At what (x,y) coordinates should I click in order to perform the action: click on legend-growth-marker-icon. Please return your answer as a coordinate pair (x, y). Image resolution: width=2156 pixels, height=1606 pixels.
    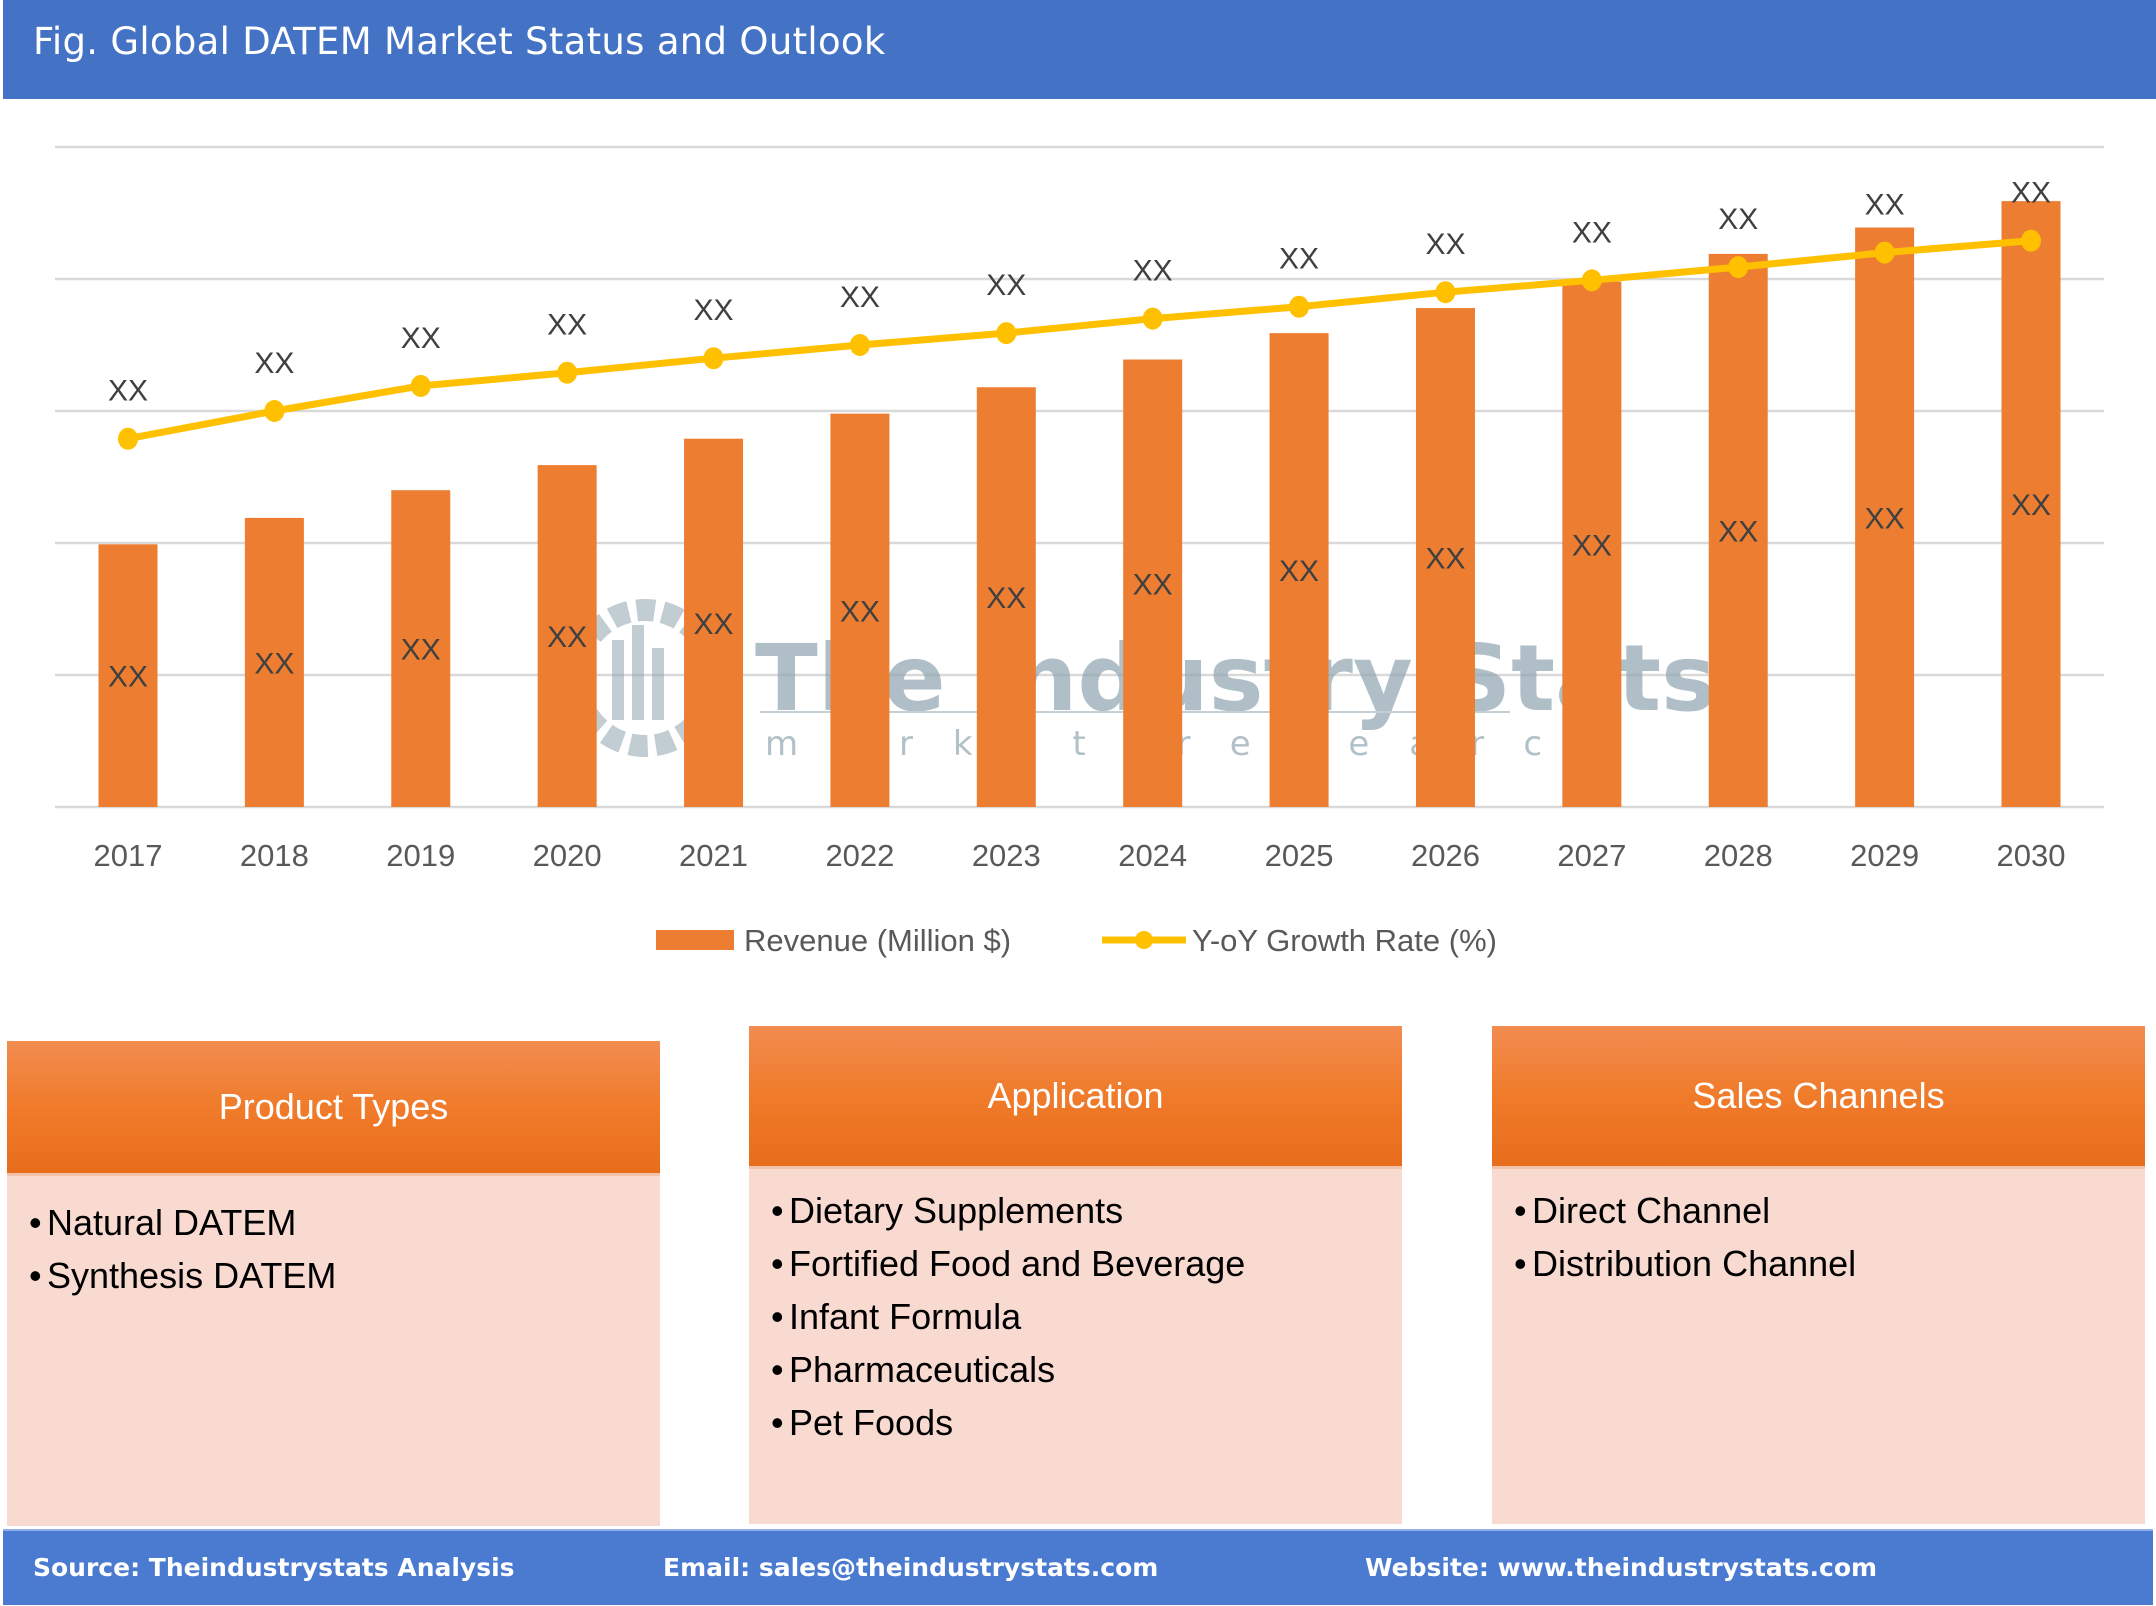
    Looking at the image, I should click on (1144, 940).